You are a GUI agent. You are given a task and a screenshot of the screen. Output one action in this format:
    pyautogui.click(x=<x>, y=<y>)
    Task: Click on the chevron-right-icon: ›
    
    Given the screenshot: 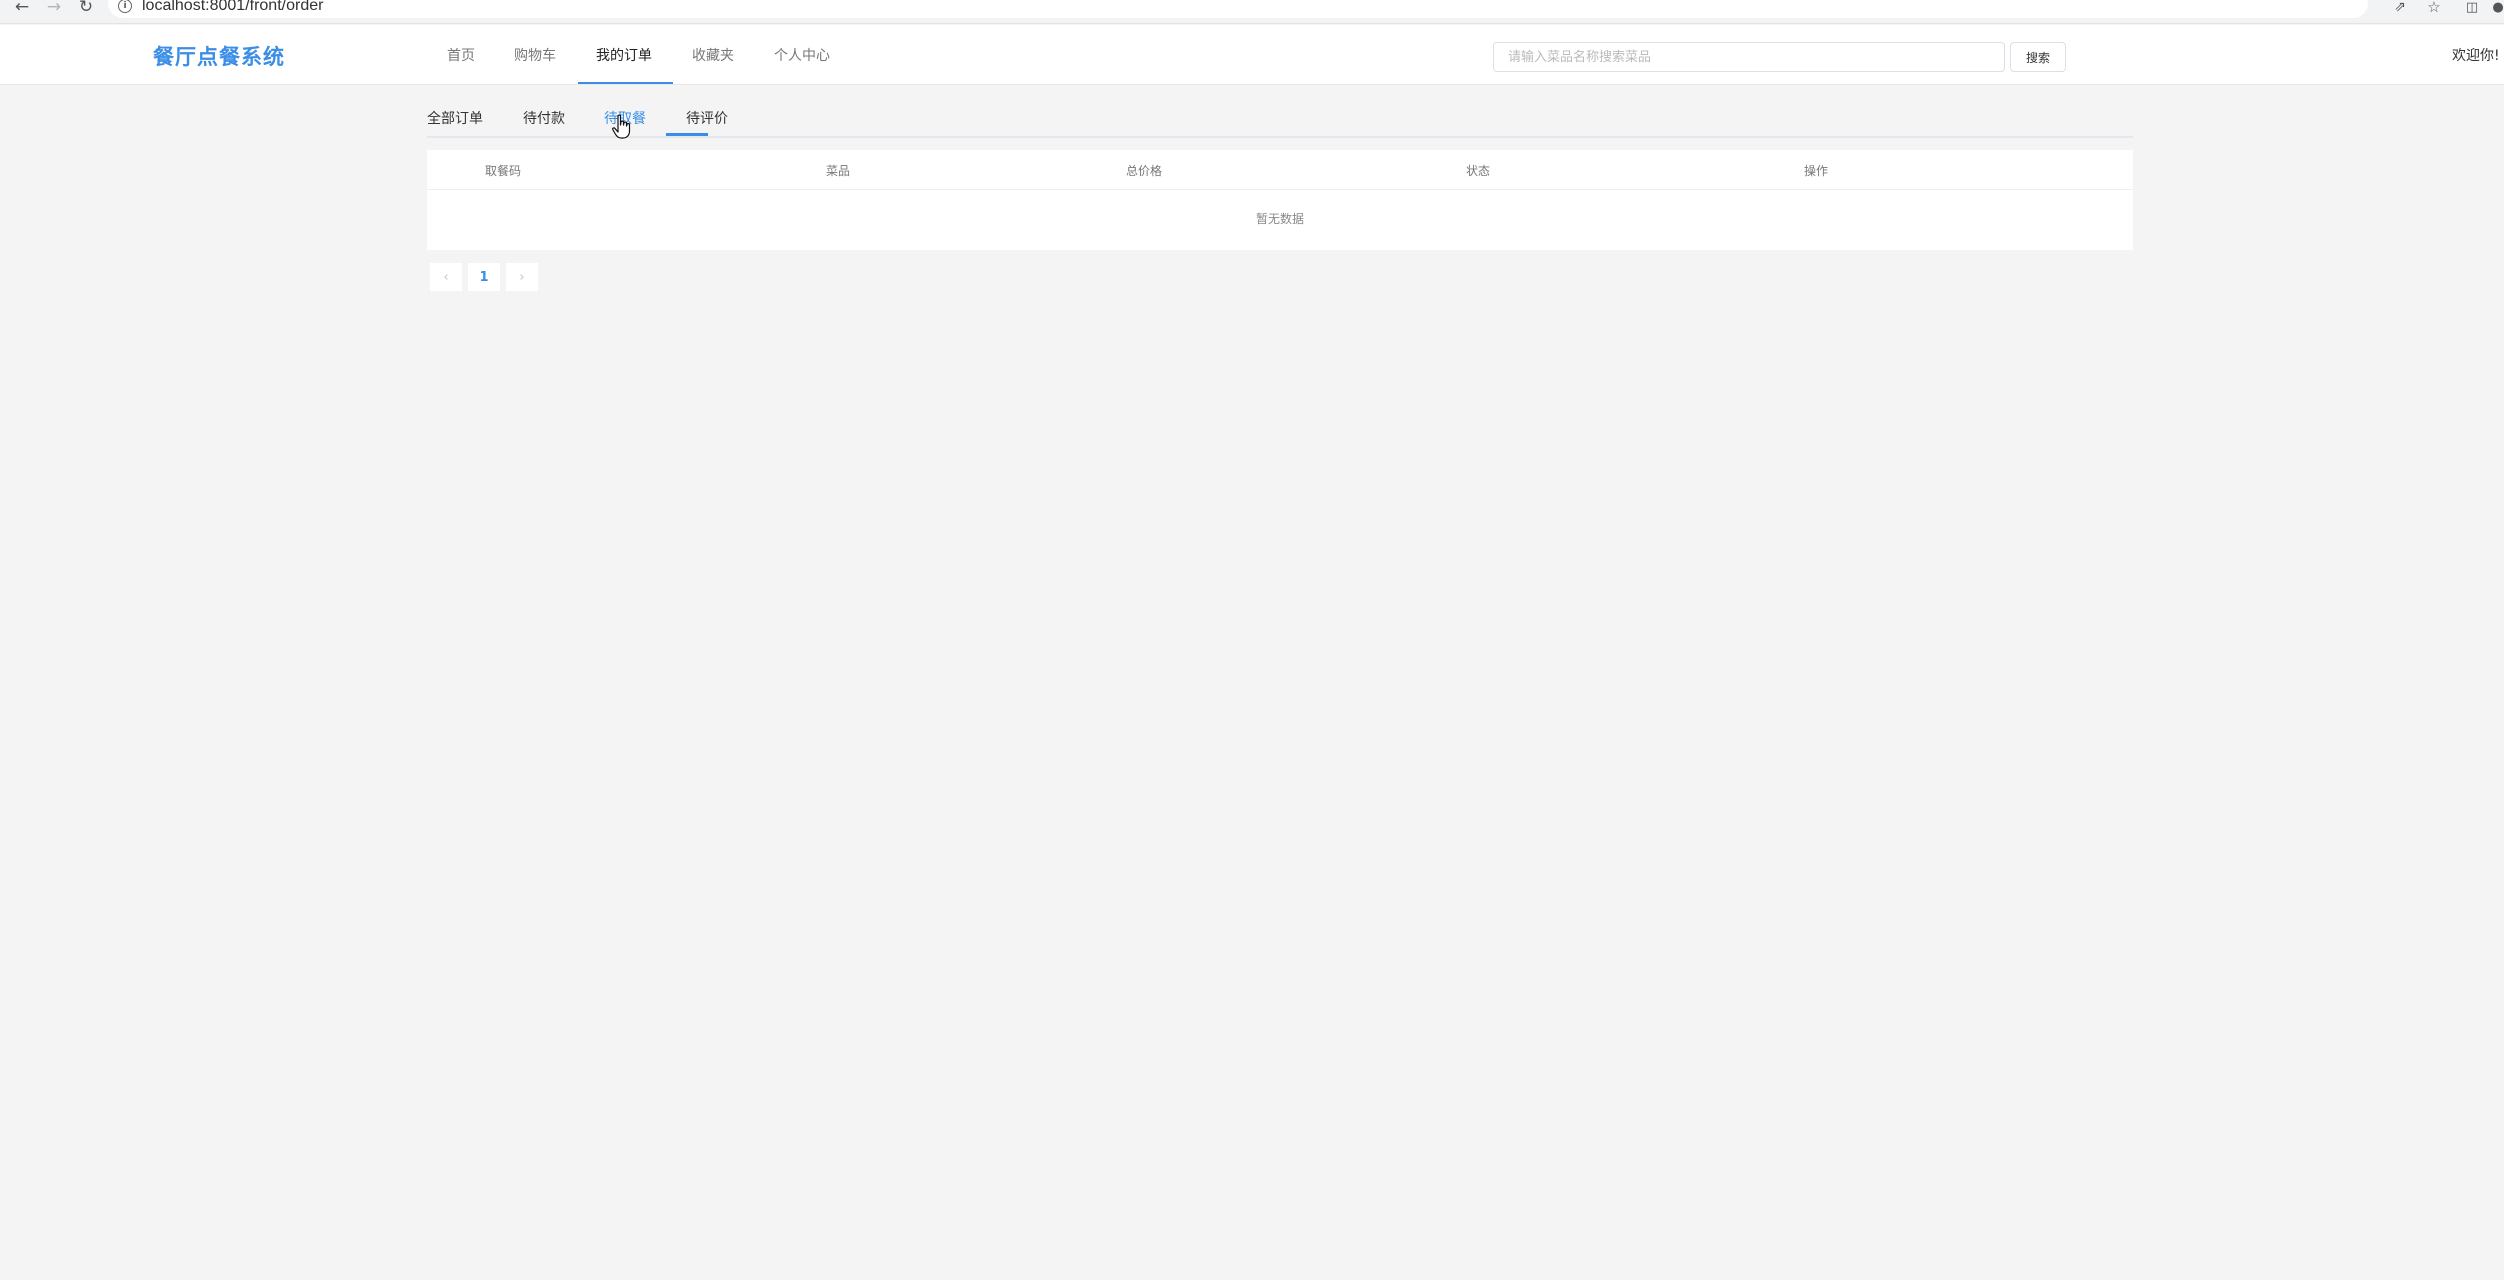 What is the action you would take?
    pyautogui.click(x=522, y=277)
    